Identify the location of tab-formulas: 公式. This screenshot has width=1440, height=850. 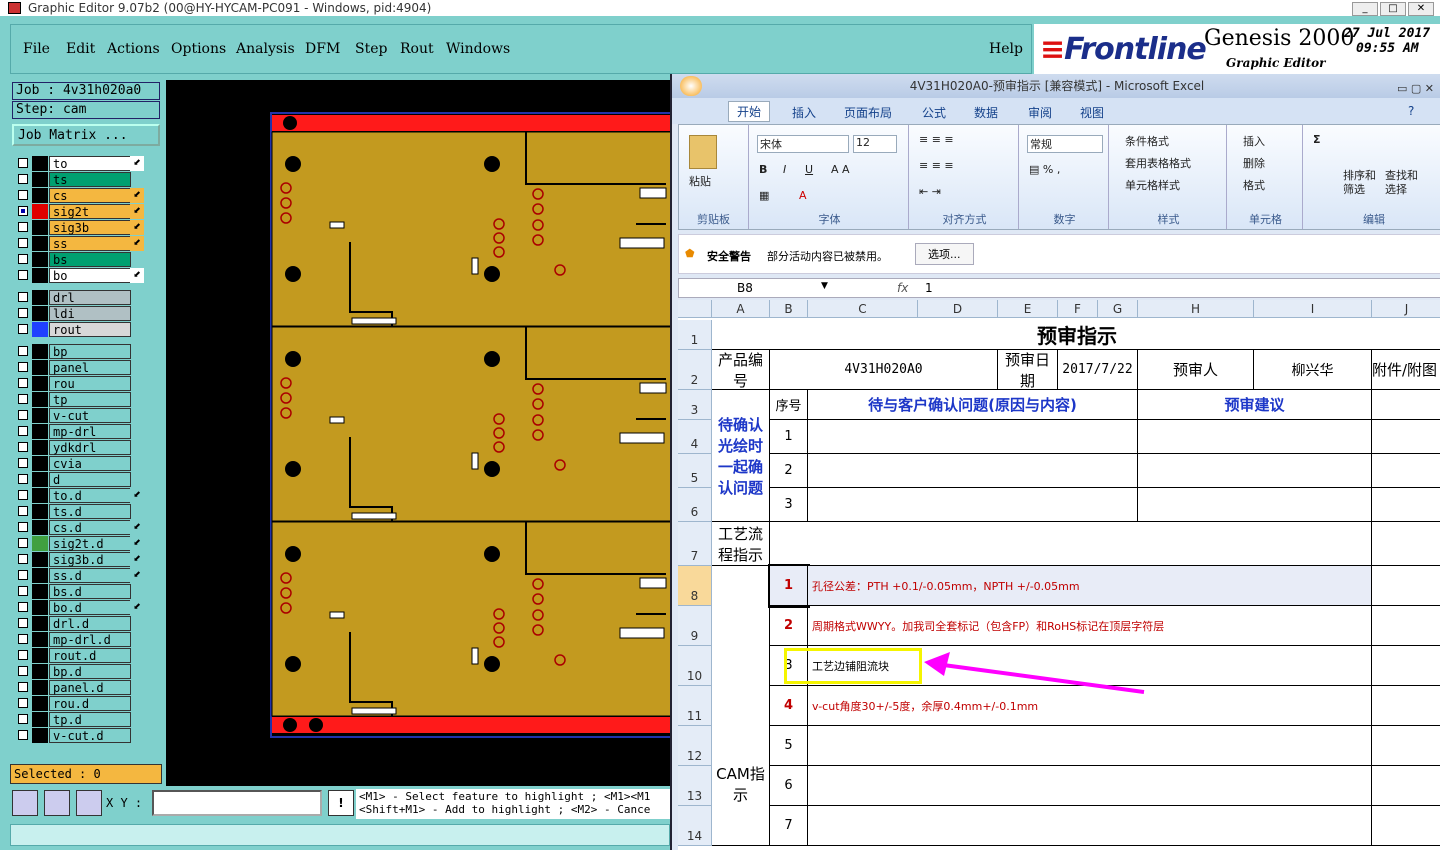
(934, 112).